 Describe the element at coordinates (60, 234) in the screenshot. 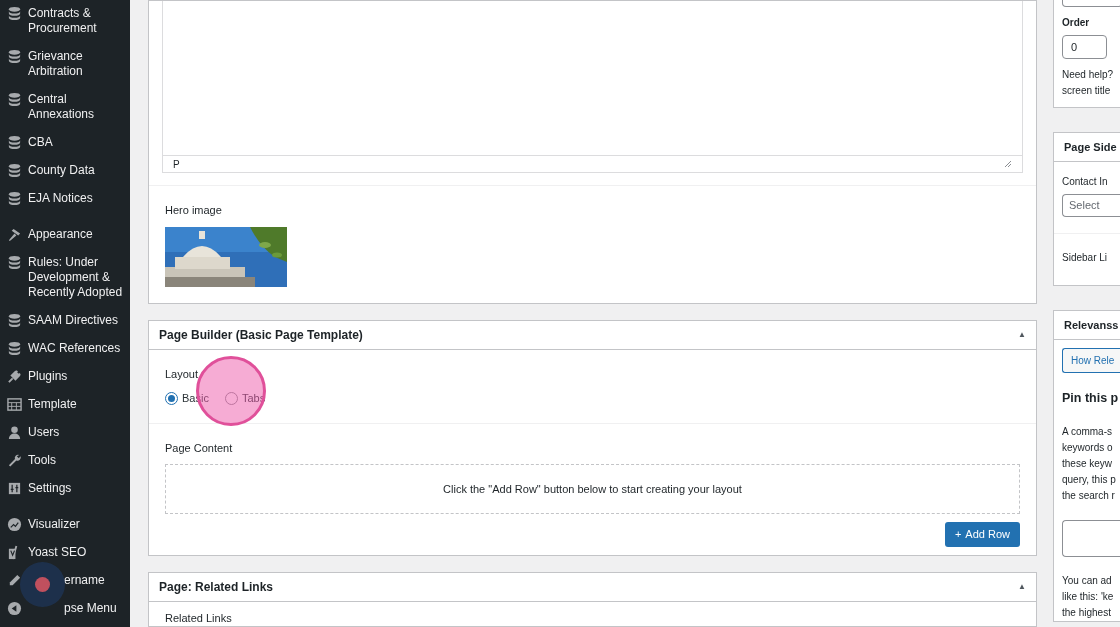

I see `menu-item: Appearance` at that location.